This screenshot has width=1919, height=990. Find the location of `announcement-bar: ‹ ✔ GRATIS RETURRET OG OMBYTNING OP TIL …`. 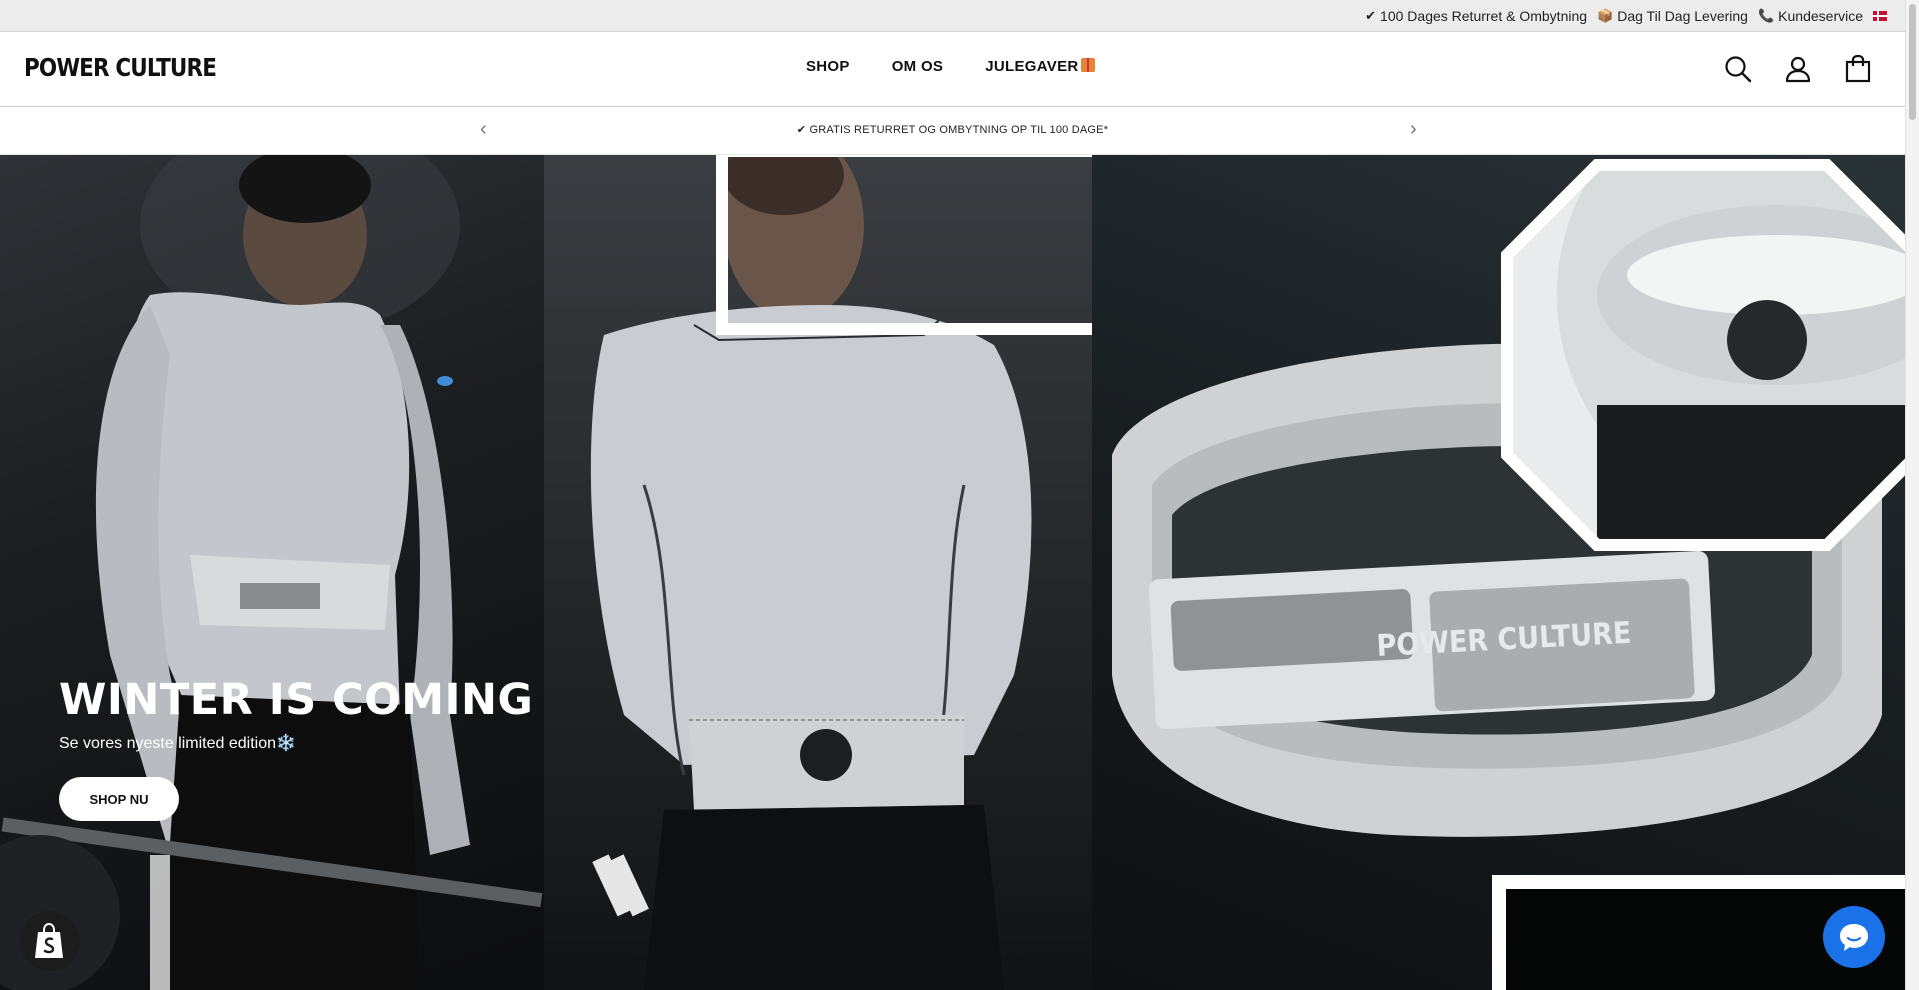

announcement-bar: ‹ ✔ GRATIS RETURRET OG OMBYTNING OP TIL … is located at coordinates (952, 131).